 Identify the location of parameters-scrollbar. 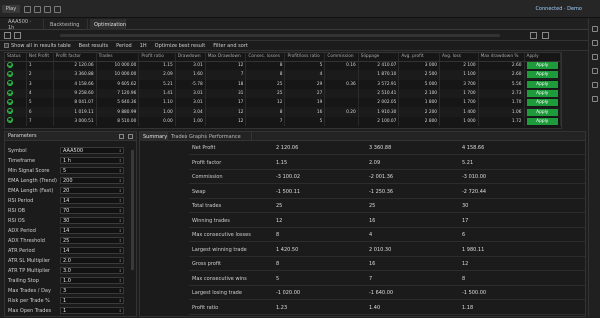
(132, 210).